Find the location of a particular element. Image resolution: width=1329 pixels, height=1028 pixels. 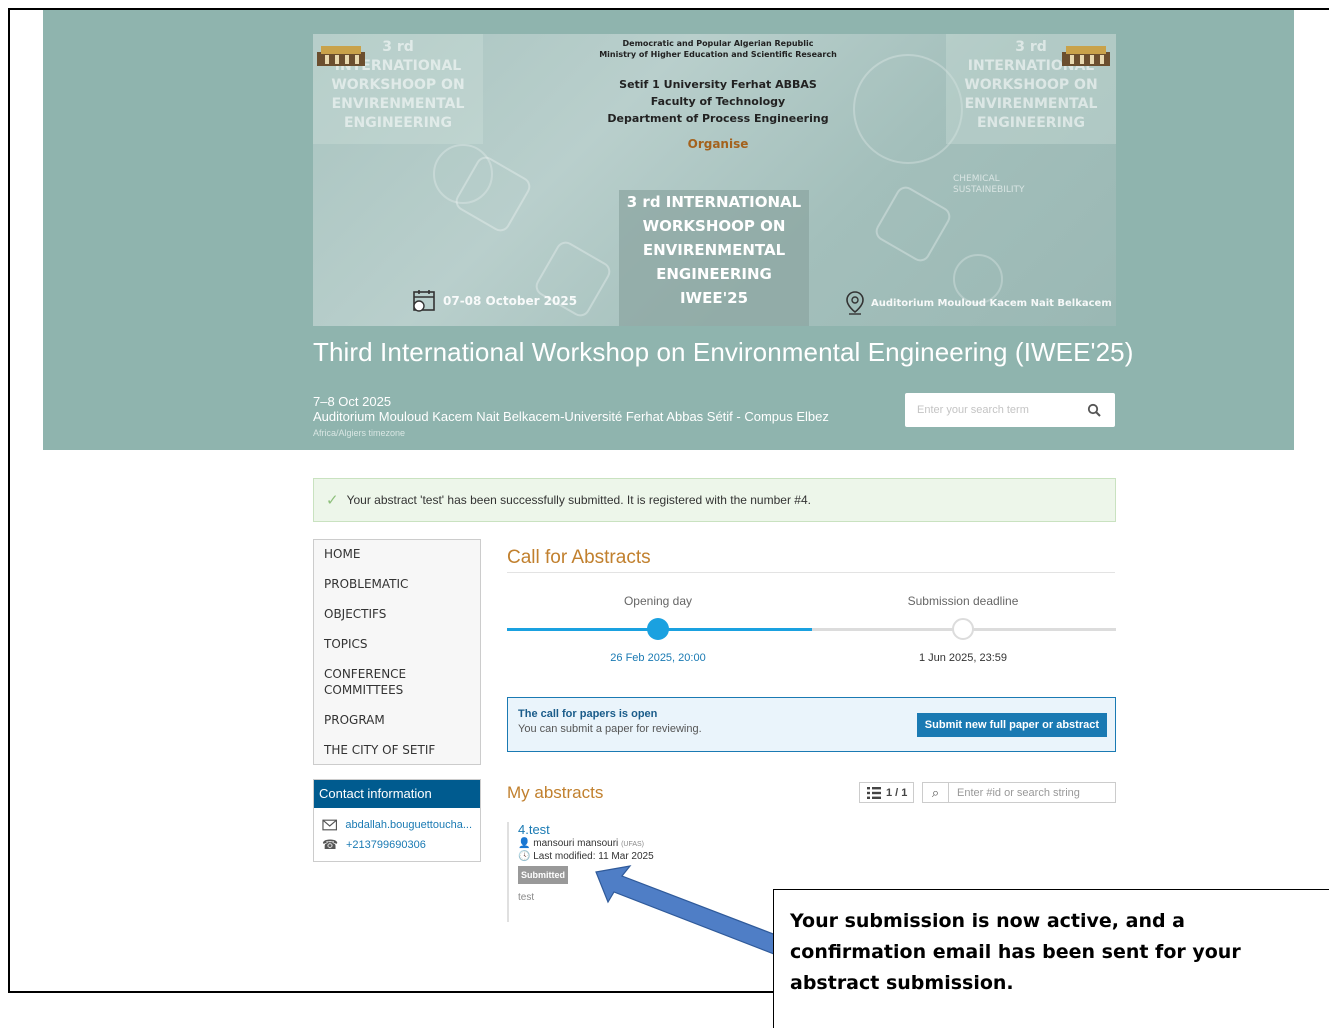

conference-timezone: Africa/Algiers timezone is located at coordinates (359, 433).